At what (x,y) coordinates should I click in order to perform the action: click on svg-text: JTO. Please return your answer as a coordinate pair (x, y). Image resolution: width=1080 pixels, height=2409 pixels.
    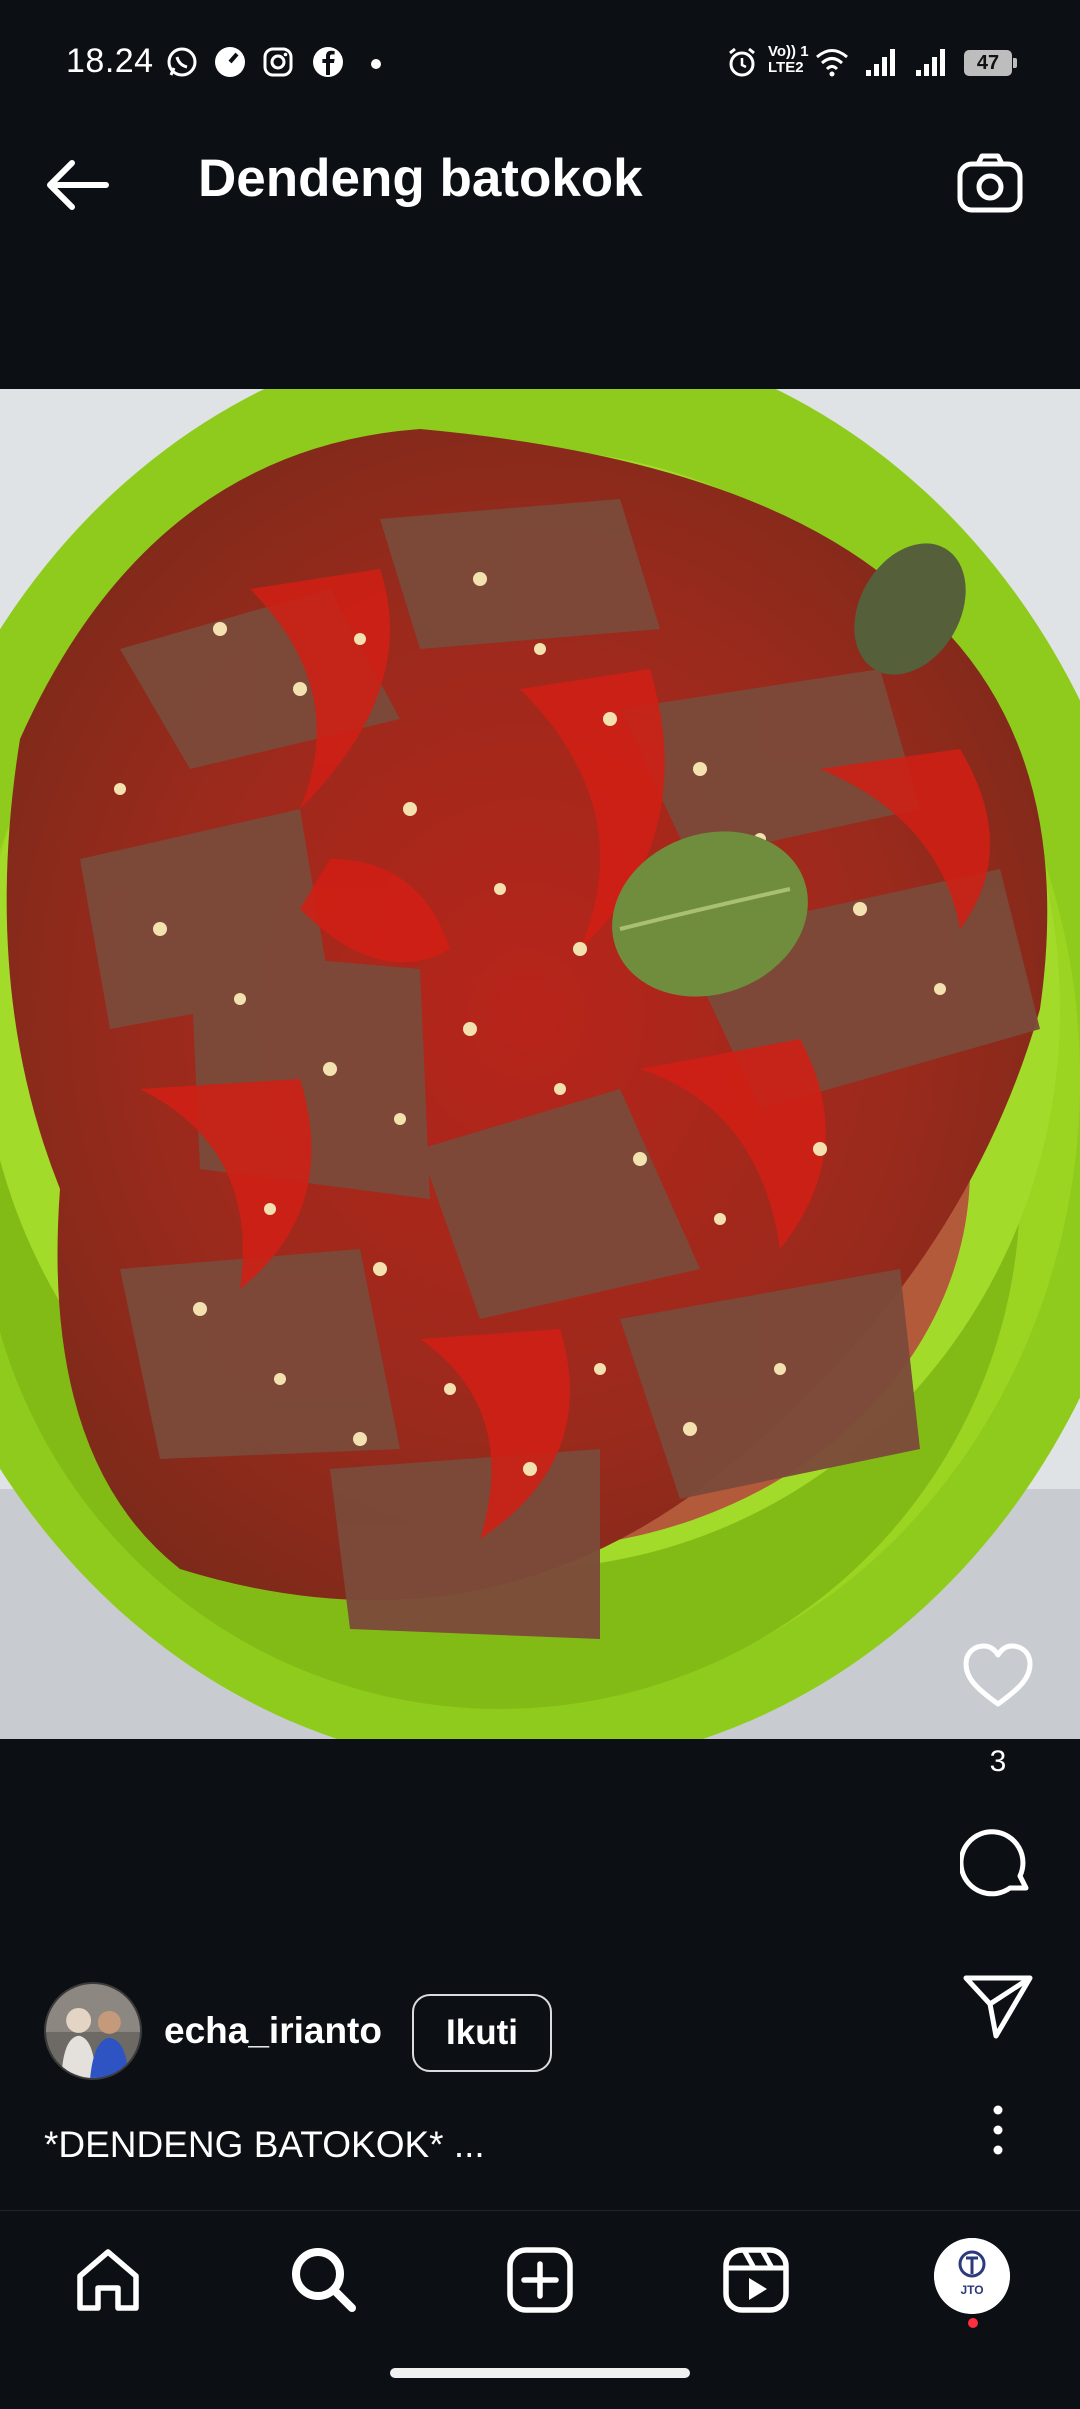
    Looking at the image, I should click on (971, 2290).